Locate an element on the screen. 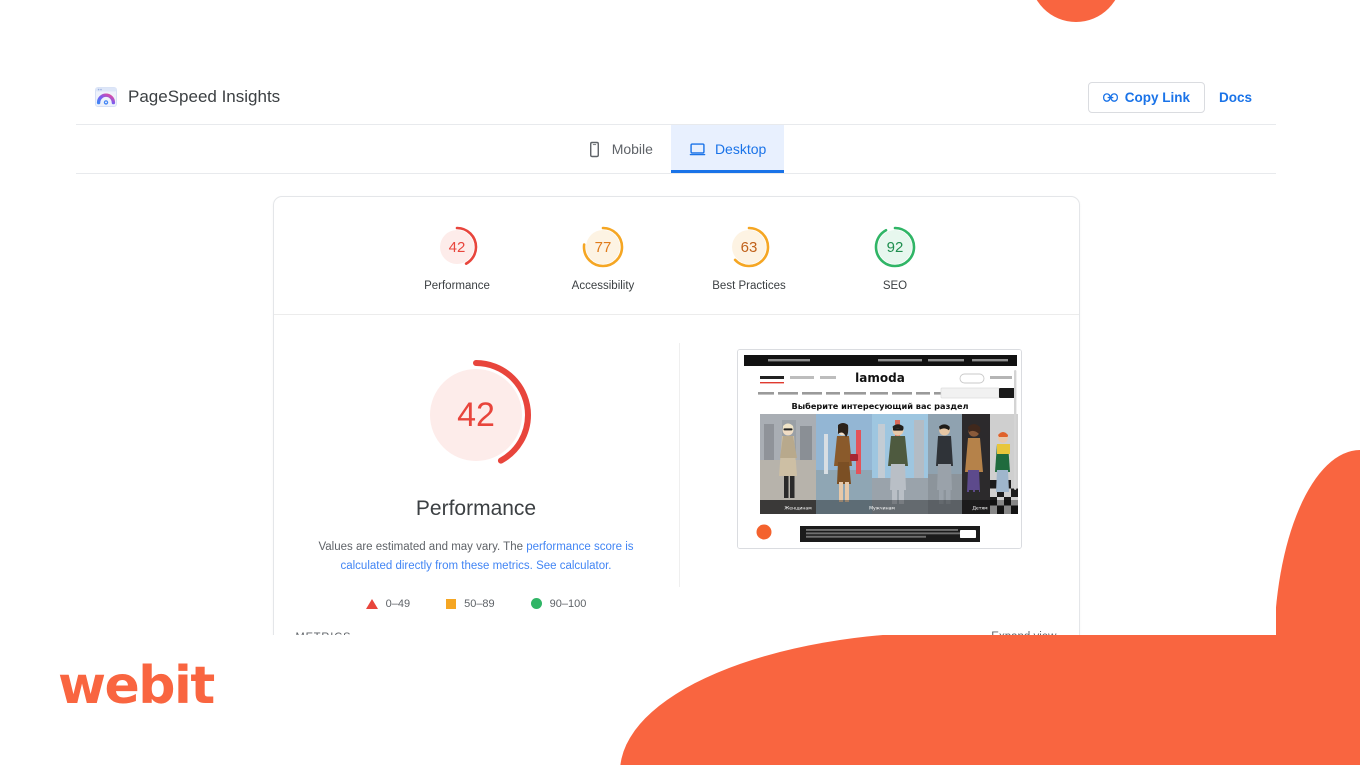 Image resolution: width=1360 pixels, height=765 pixels. gauge-best-practices-ring: 63 is located at coordinates (749, 247).